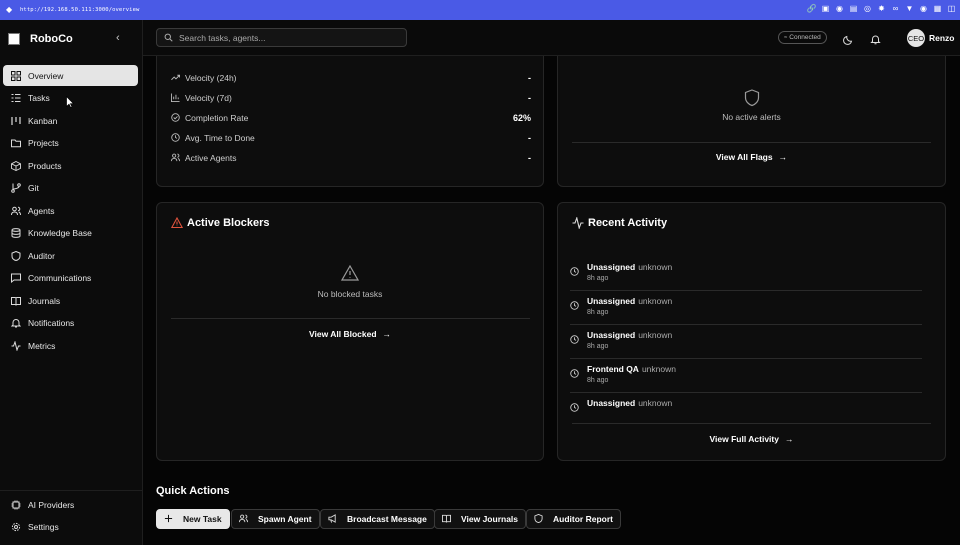 This screenshot has height=545, width=960. Describe the element at coordinates (916, 38) in the screenshot. I see `avatar: CEO` at that location.